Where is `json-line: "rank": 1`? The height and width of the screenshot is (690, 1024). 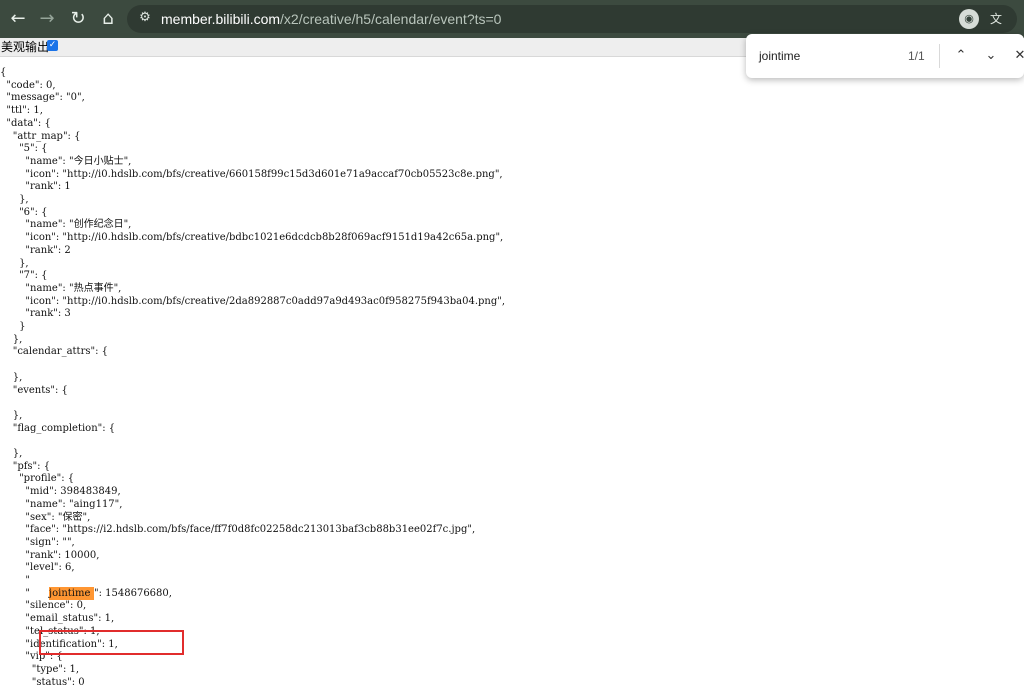 json-line: "rank": 1 is located at coordinates (35, 187).